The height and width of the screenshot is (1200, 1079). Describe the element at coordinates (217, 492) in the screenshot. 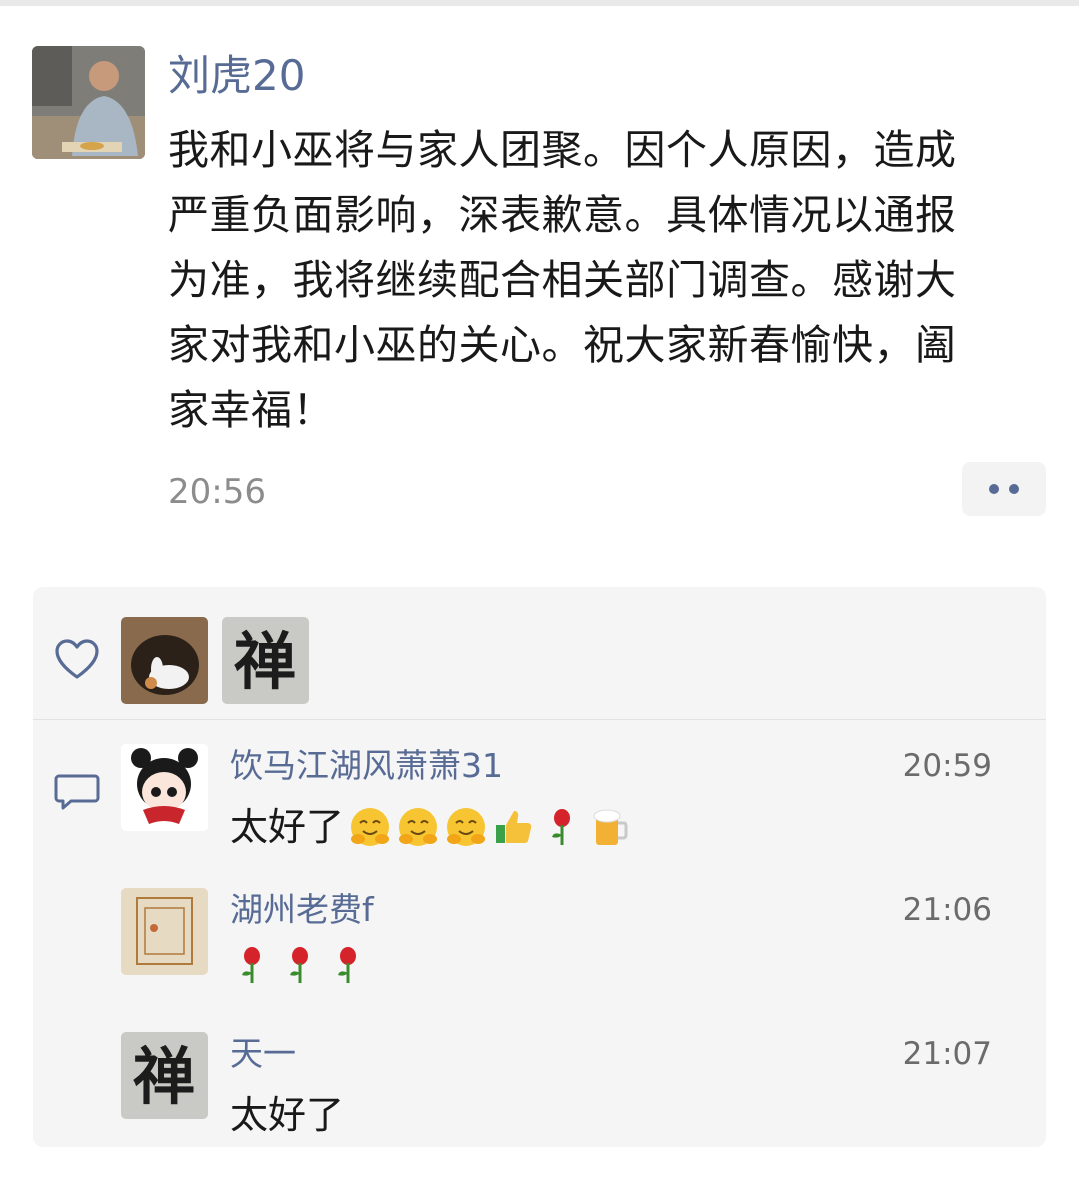

I see `post-timestamp: 20:56` at that location.